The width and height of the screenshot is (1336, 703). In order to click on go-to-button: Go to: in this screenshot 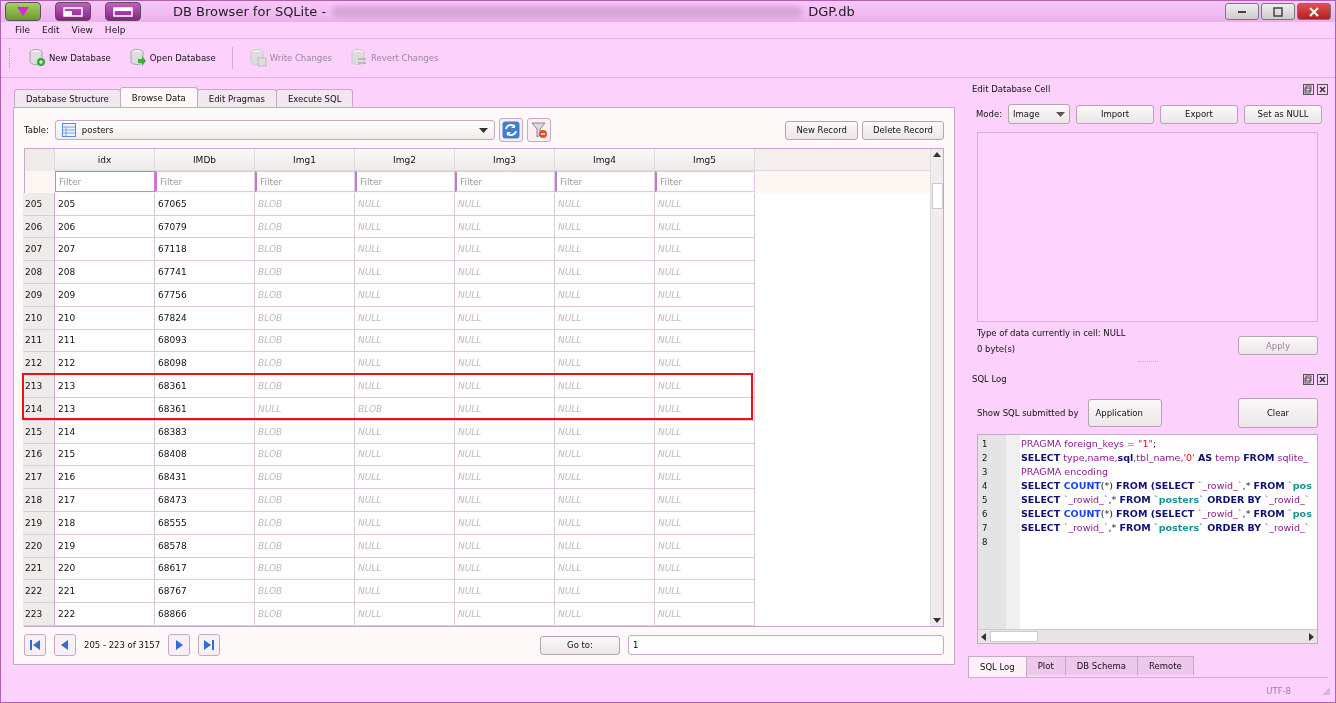, I will do `click(580, 645)`.